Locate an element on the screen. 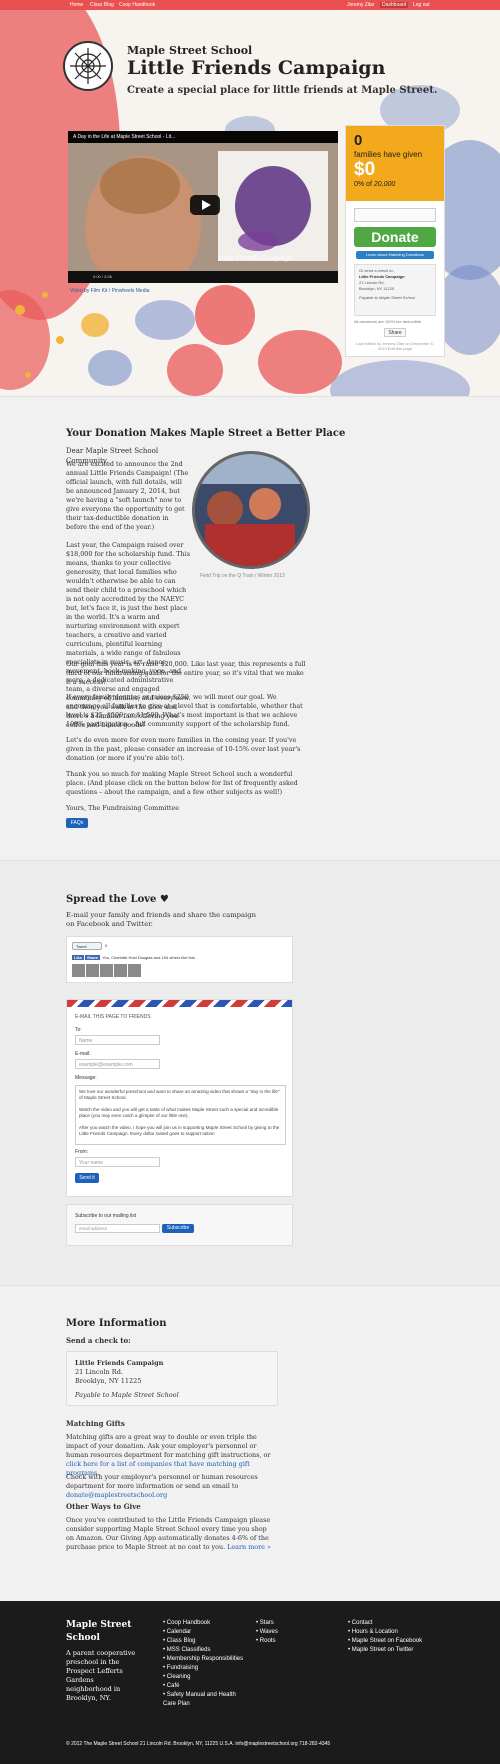  other-ways-heading: Other Ways to Give is located at coordinates (103, 1506).